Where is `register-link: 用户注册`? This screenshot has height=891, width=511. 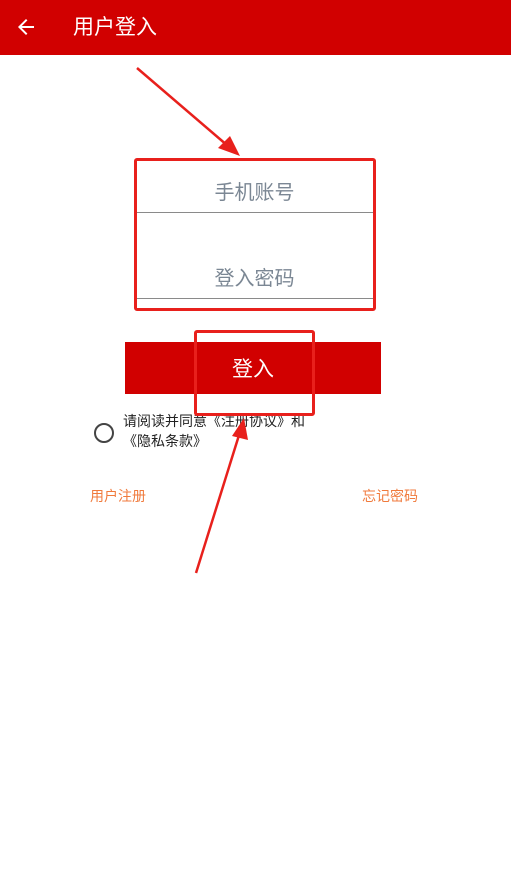 register-link: 用户注册 is located at coordinates (118, 496).